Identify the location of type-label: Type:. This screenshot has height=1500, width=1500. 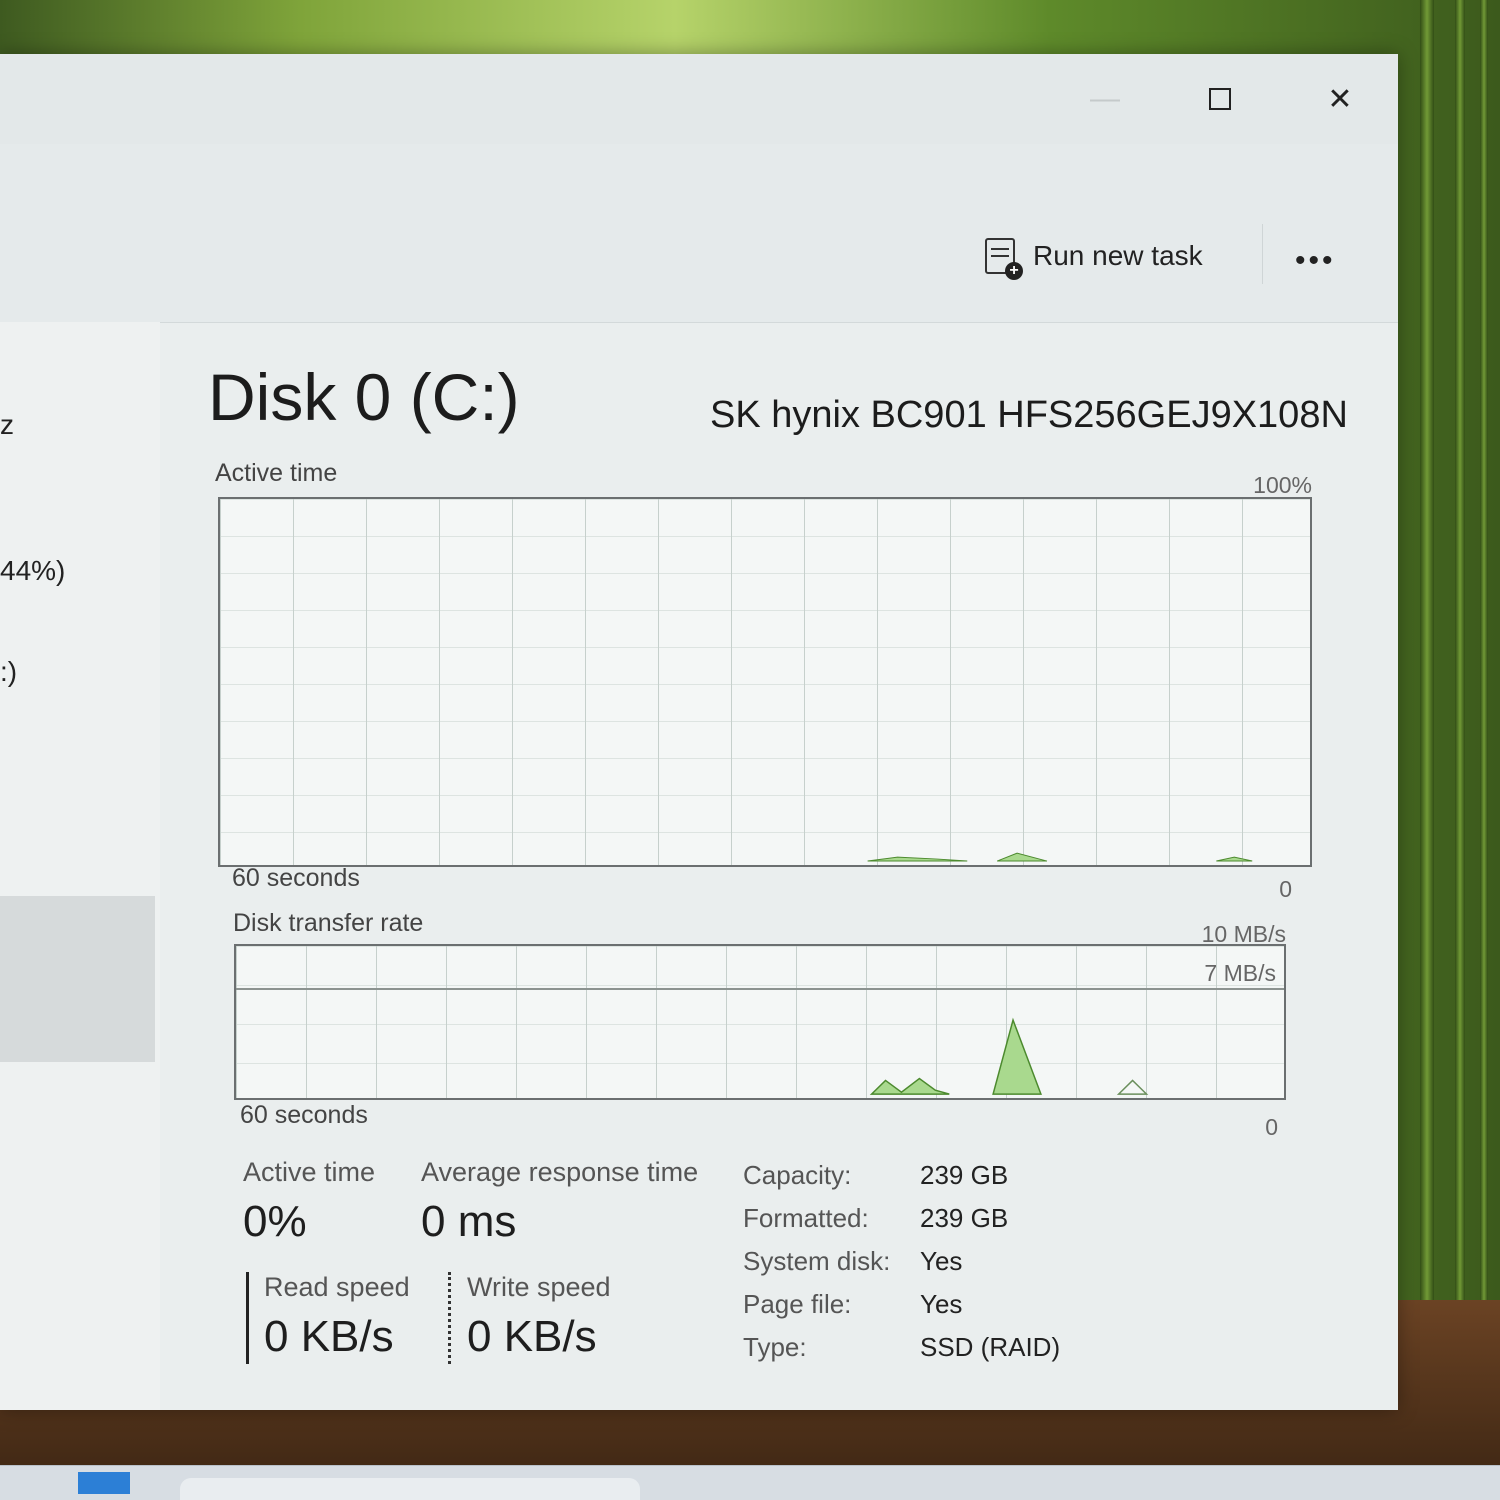
(775, 1347).